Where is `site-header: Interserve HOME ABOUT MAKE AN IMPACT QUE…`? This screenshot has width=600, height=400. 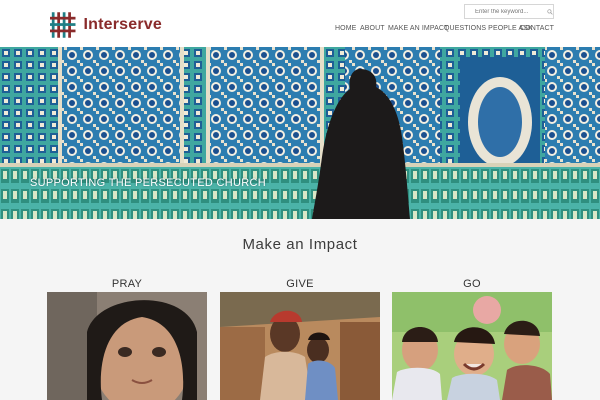 site-header: Interserve HOME ABOUT MAKE AN IMPACT QUE… is located at coordinates (300, 23).